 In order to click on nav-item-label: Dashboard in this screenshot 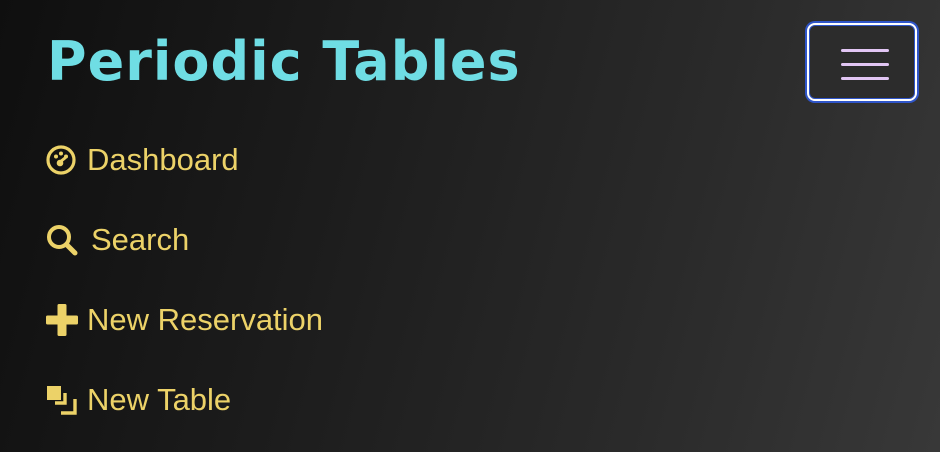, I will do `click(163, 159)`.